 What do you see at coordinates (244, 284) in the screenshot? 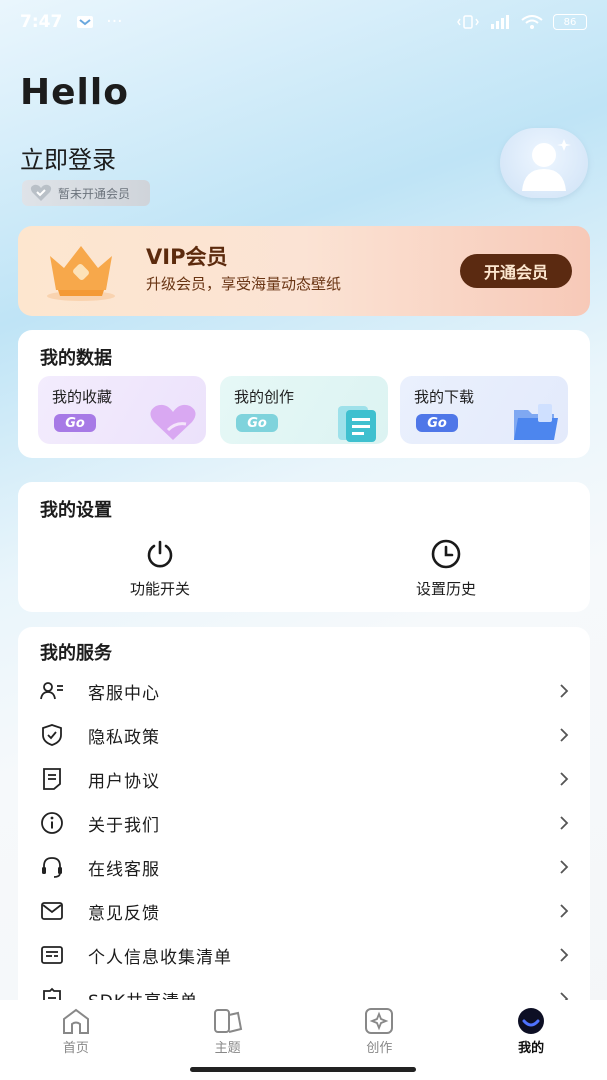
I see `vip-subtitle: 升级会员，享受海量动态壁纸` at bounding box center [244, 284].